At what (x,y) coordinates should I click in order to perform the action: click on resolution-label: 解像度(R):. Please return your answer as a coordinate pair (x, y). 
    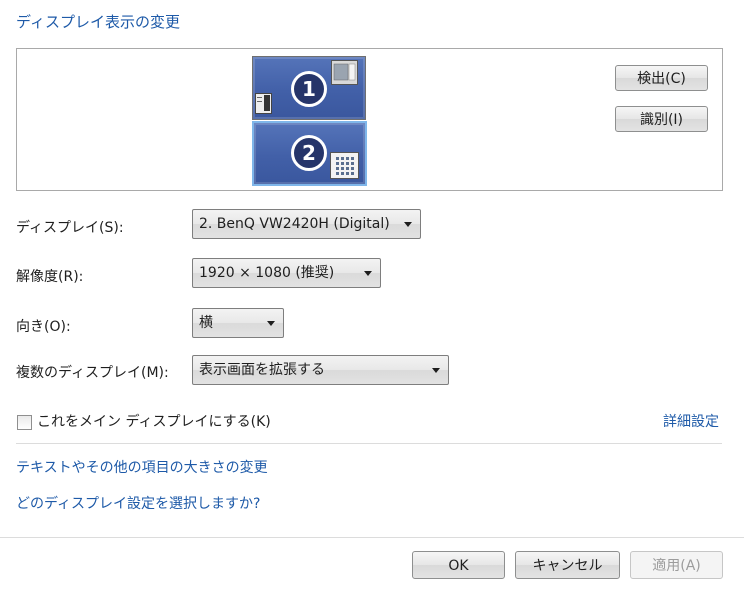
    Looking at the image, I should click on (50, 277).